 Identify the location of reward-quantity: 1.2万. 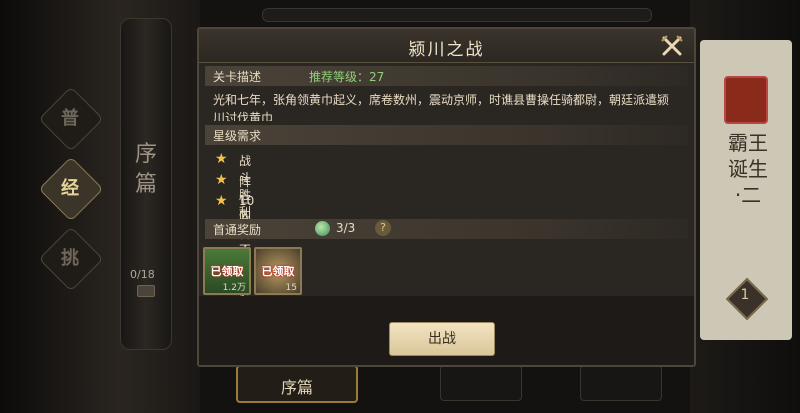
(234, 288).